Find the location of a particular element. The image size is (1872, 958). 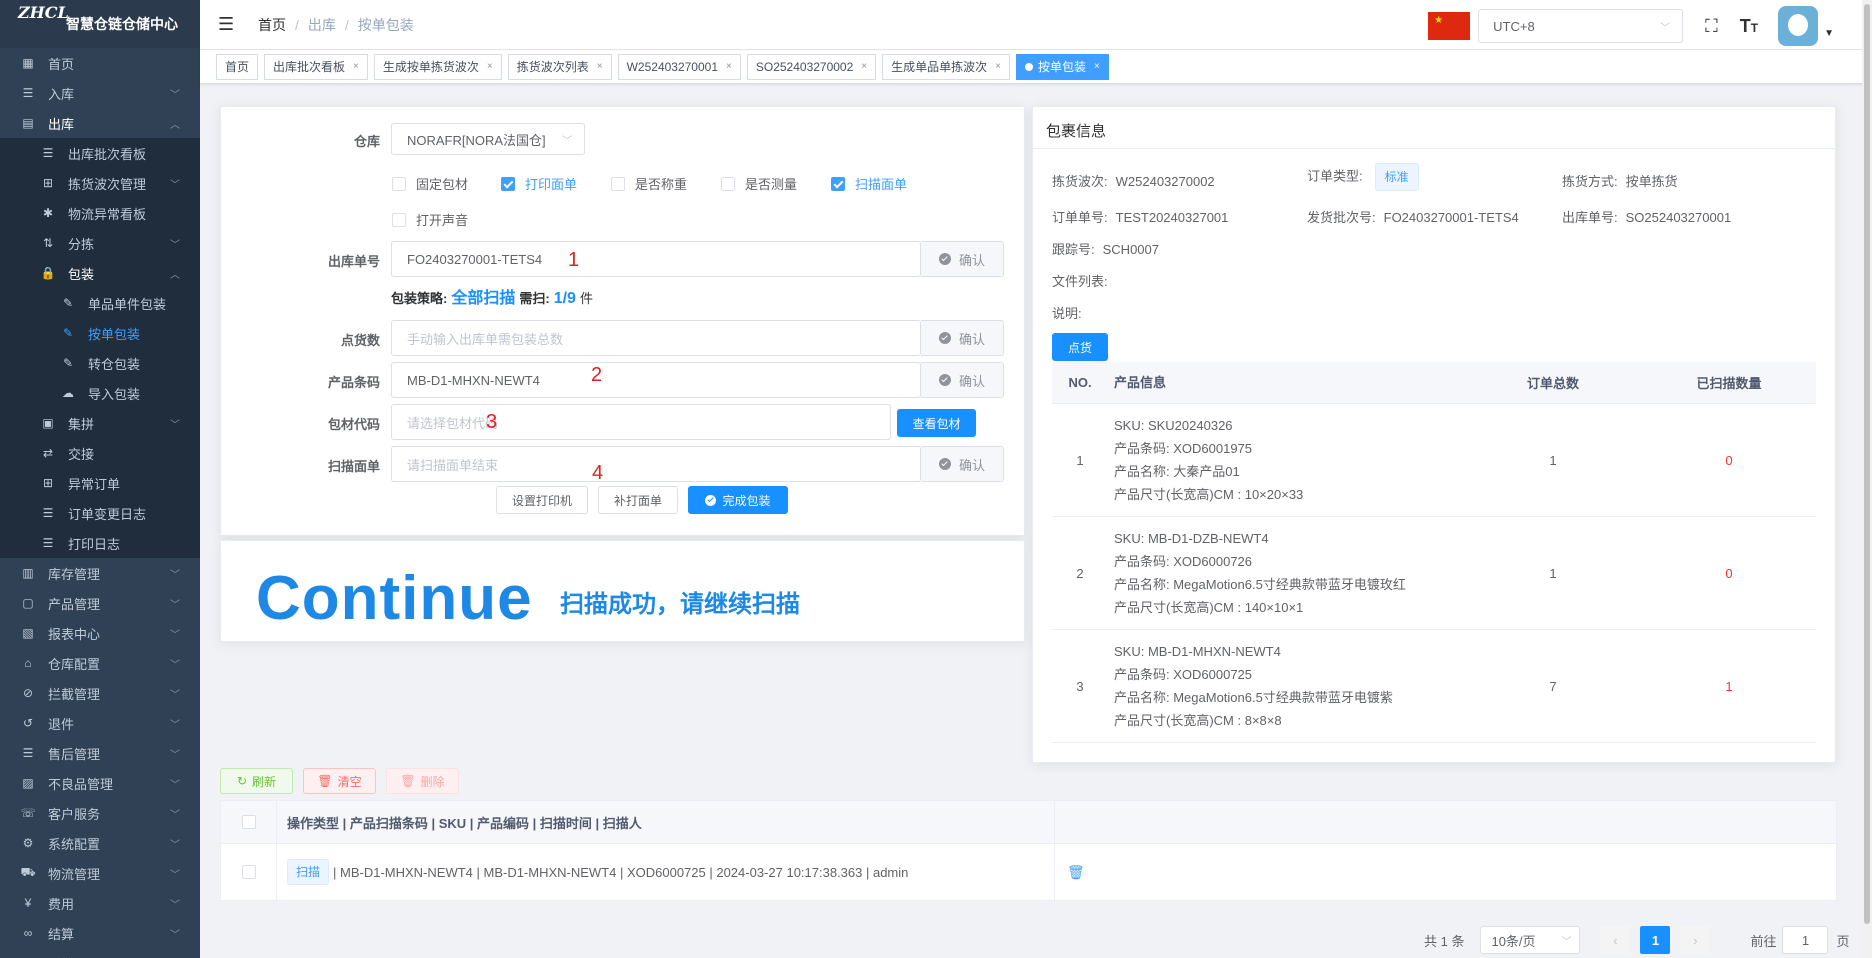

sidebar-item: ⊘ 拦截管理 ﹀ is located at coordinates (100, 693).